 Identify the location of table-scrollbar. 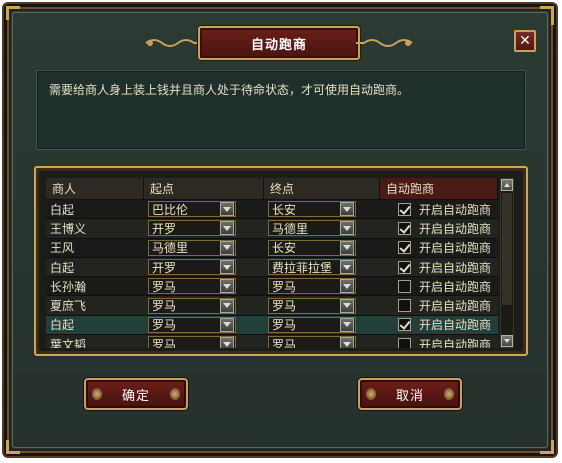
(507, 263).